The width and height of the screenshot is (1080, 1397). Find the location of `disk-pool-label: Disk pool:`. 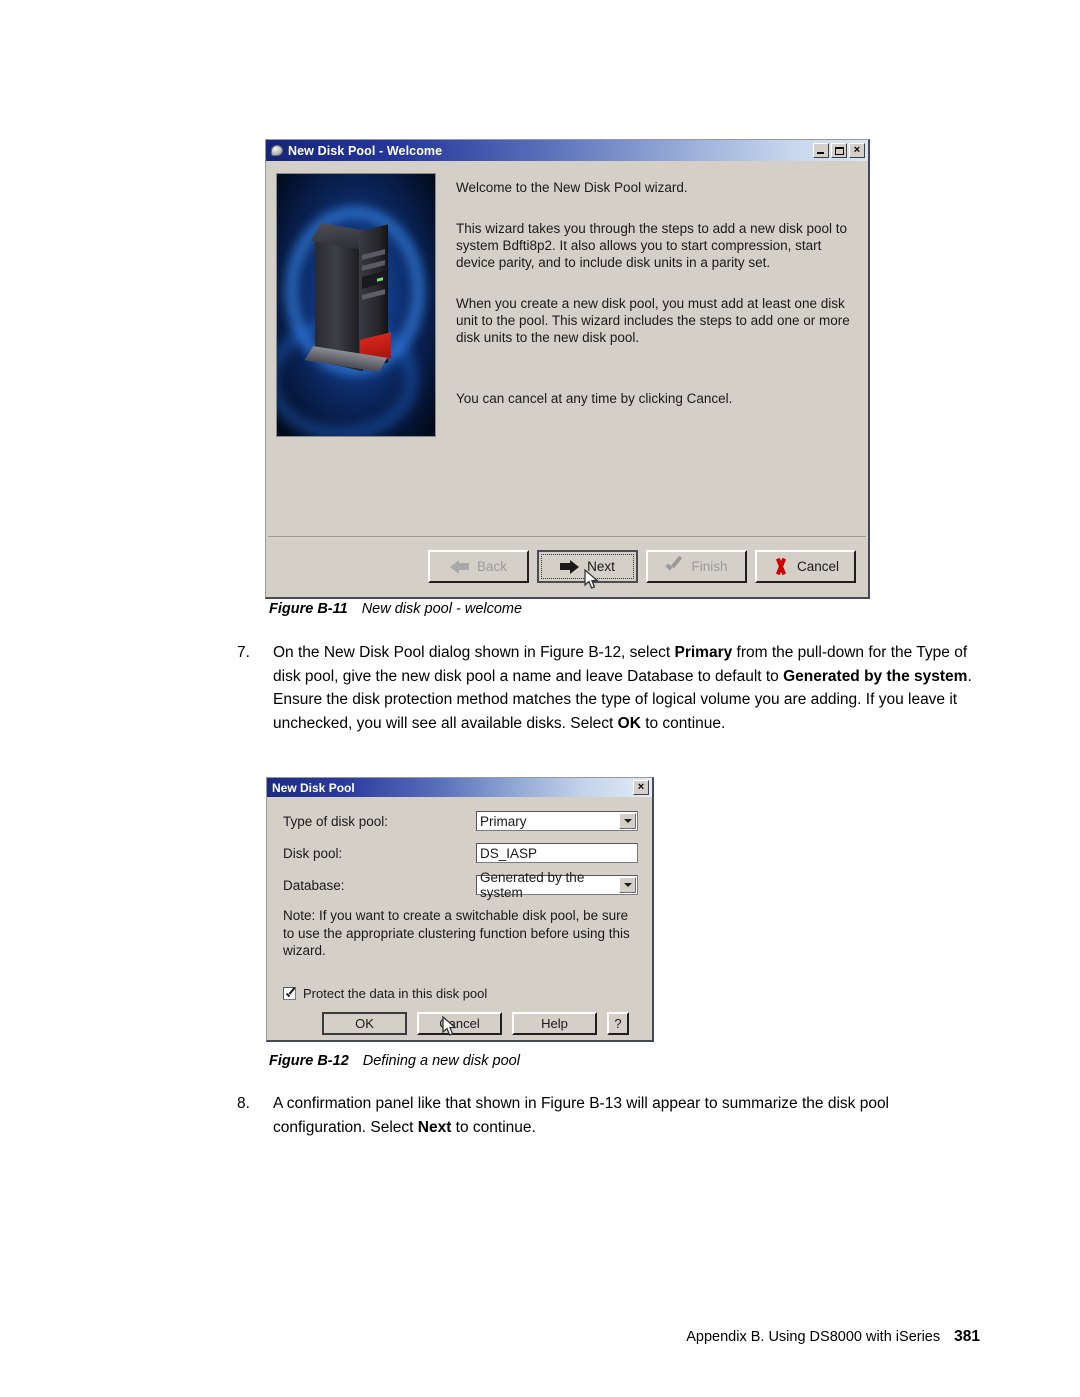

disk-pool-label: Disk pool: is located at coordinates (313, 853).